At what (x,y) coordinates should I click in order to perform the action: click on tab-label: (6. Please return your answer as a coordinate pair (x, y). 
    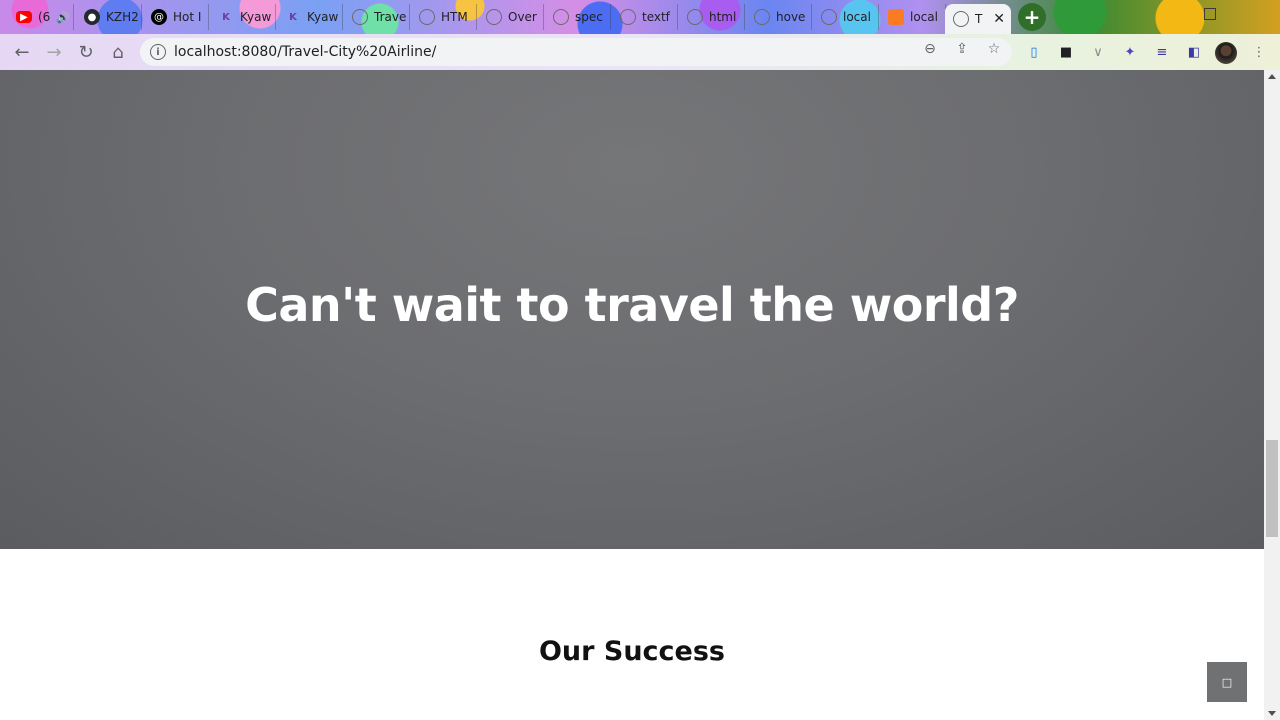
    Looking at the image, I should click on (44, 17).